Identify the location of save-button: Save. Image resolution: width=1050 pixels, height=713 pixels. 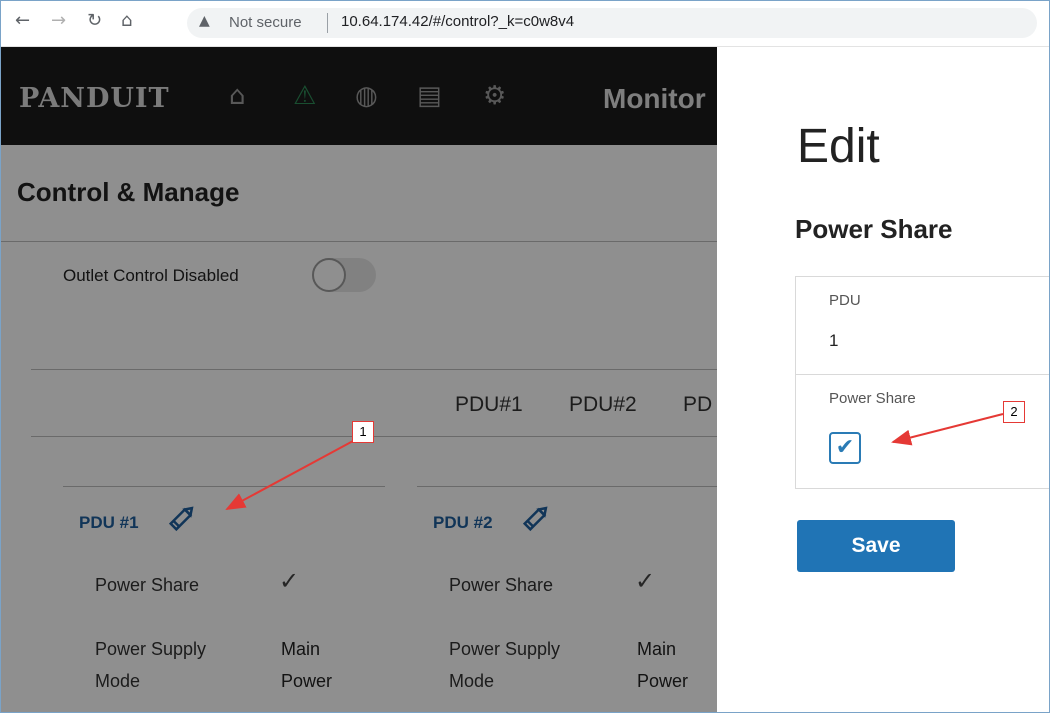
(876, 546).